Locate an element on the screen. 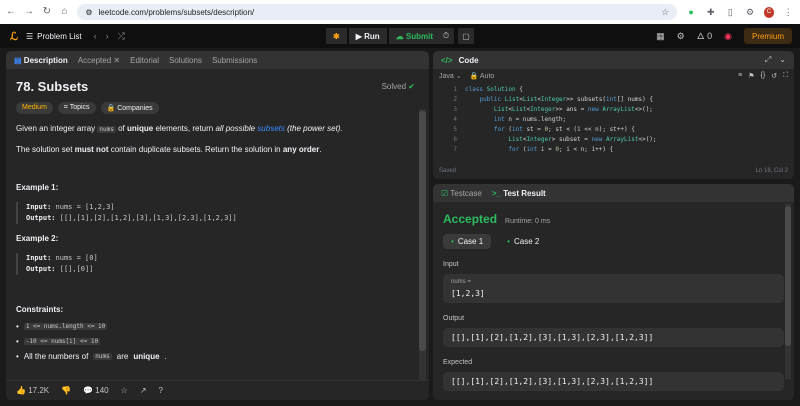  settings-icon: ⚙ is located at coordinates (750, 12).